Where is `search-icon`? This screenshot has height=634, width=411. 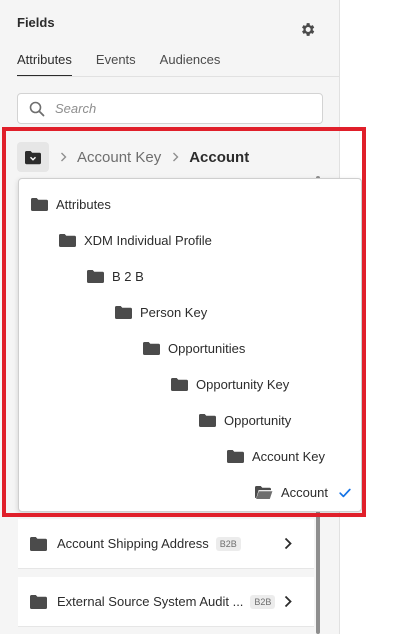
search-icon is located at coordinates (37, 108).